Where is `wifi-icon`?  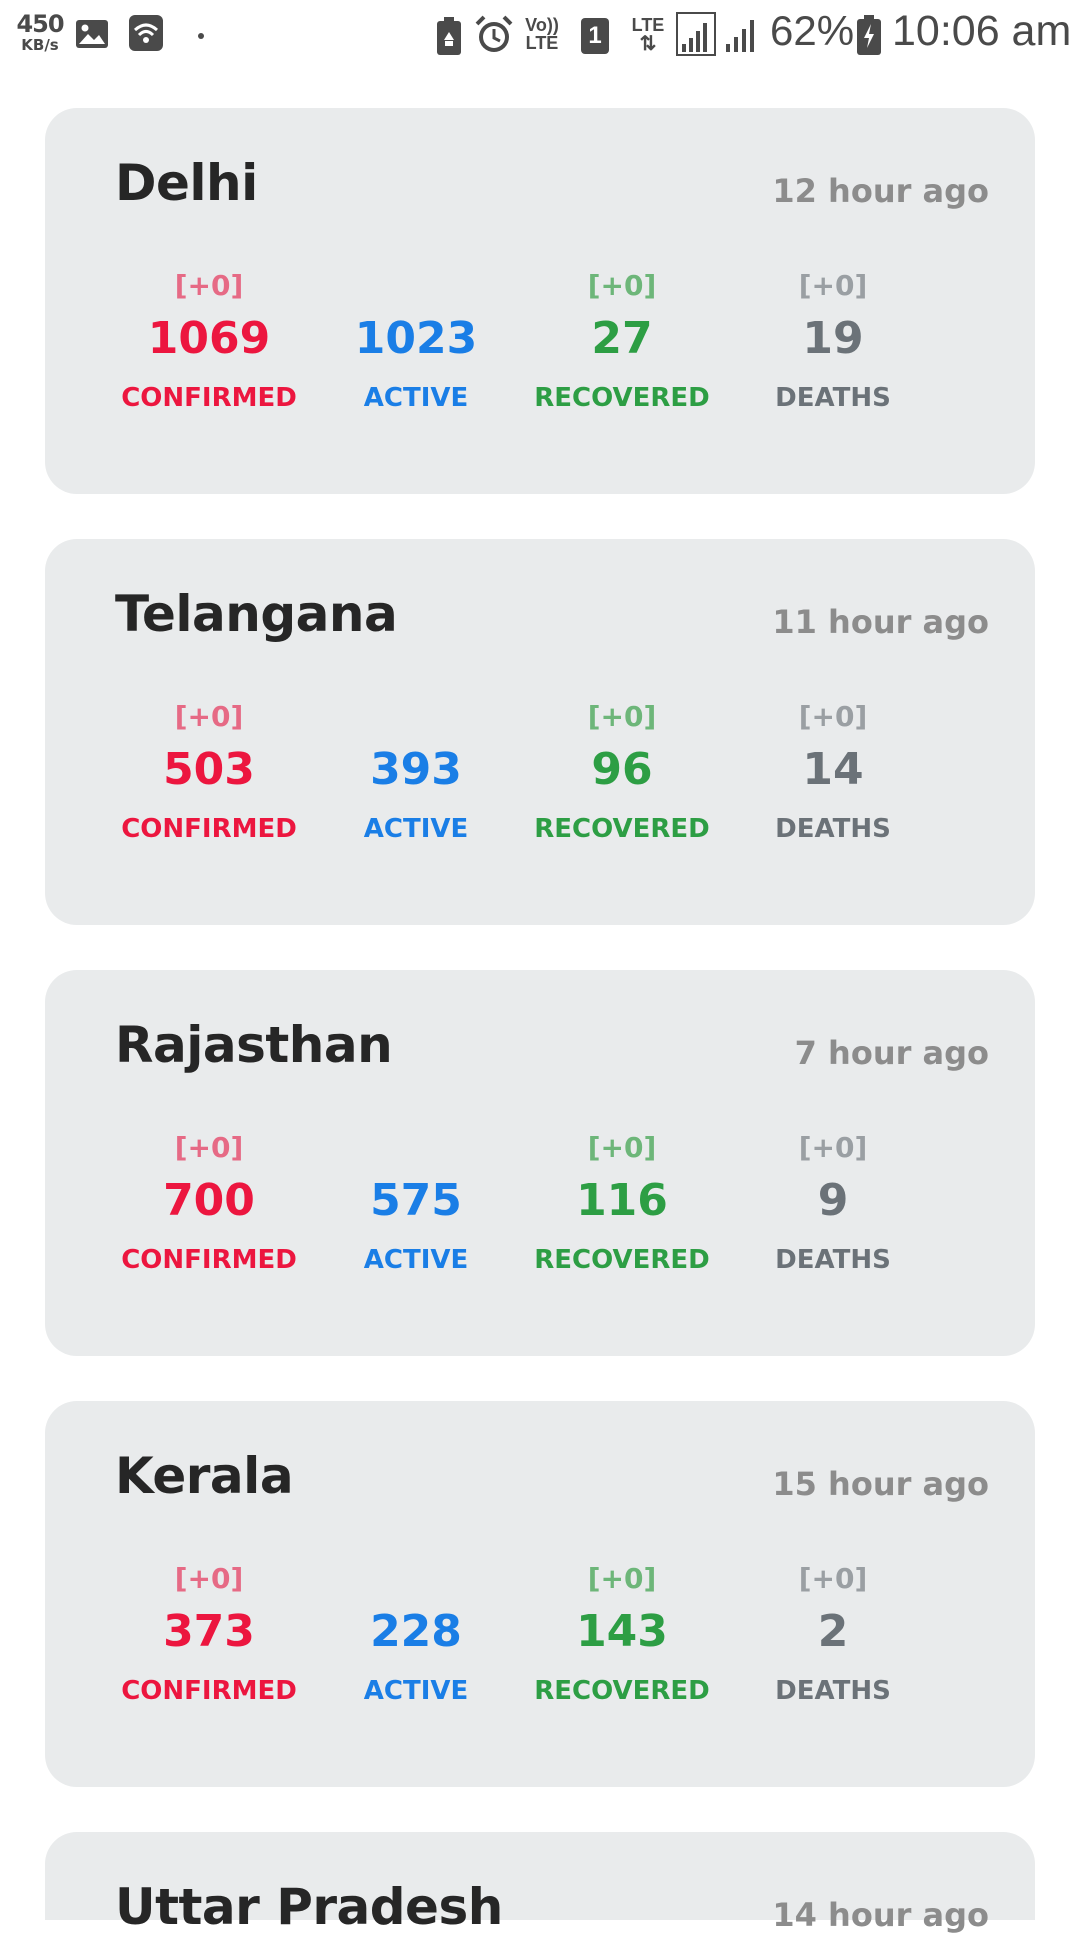
wifi-icon is located at coordinates (146, 33).